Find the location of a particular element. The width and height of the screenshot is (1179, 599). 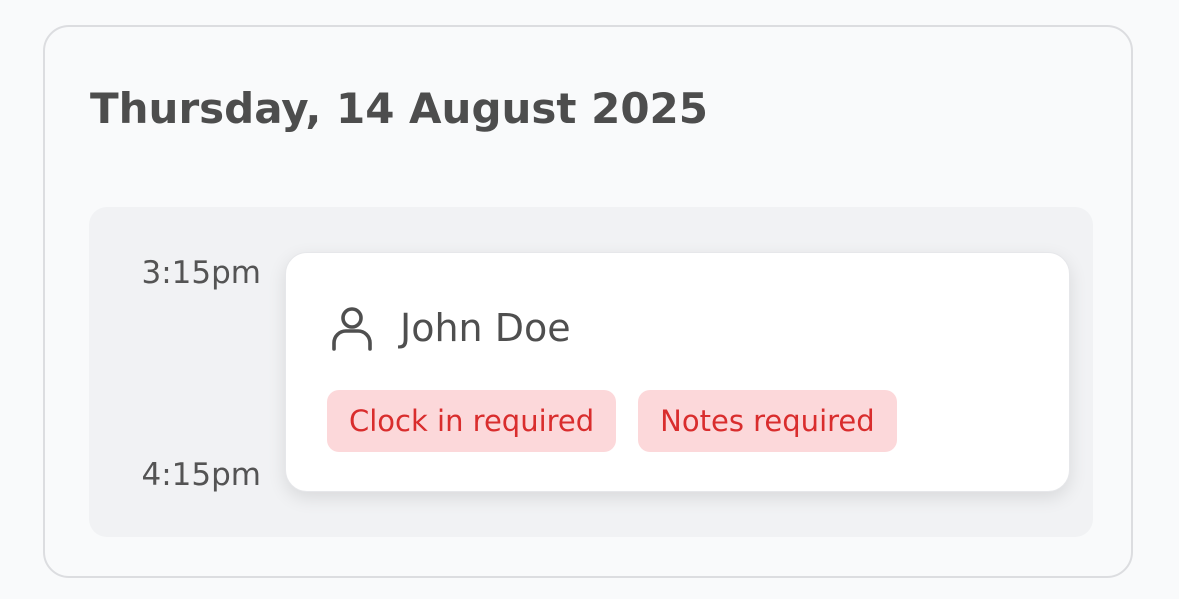

assignee-name: John Doe is located at coordinates (485, 328).